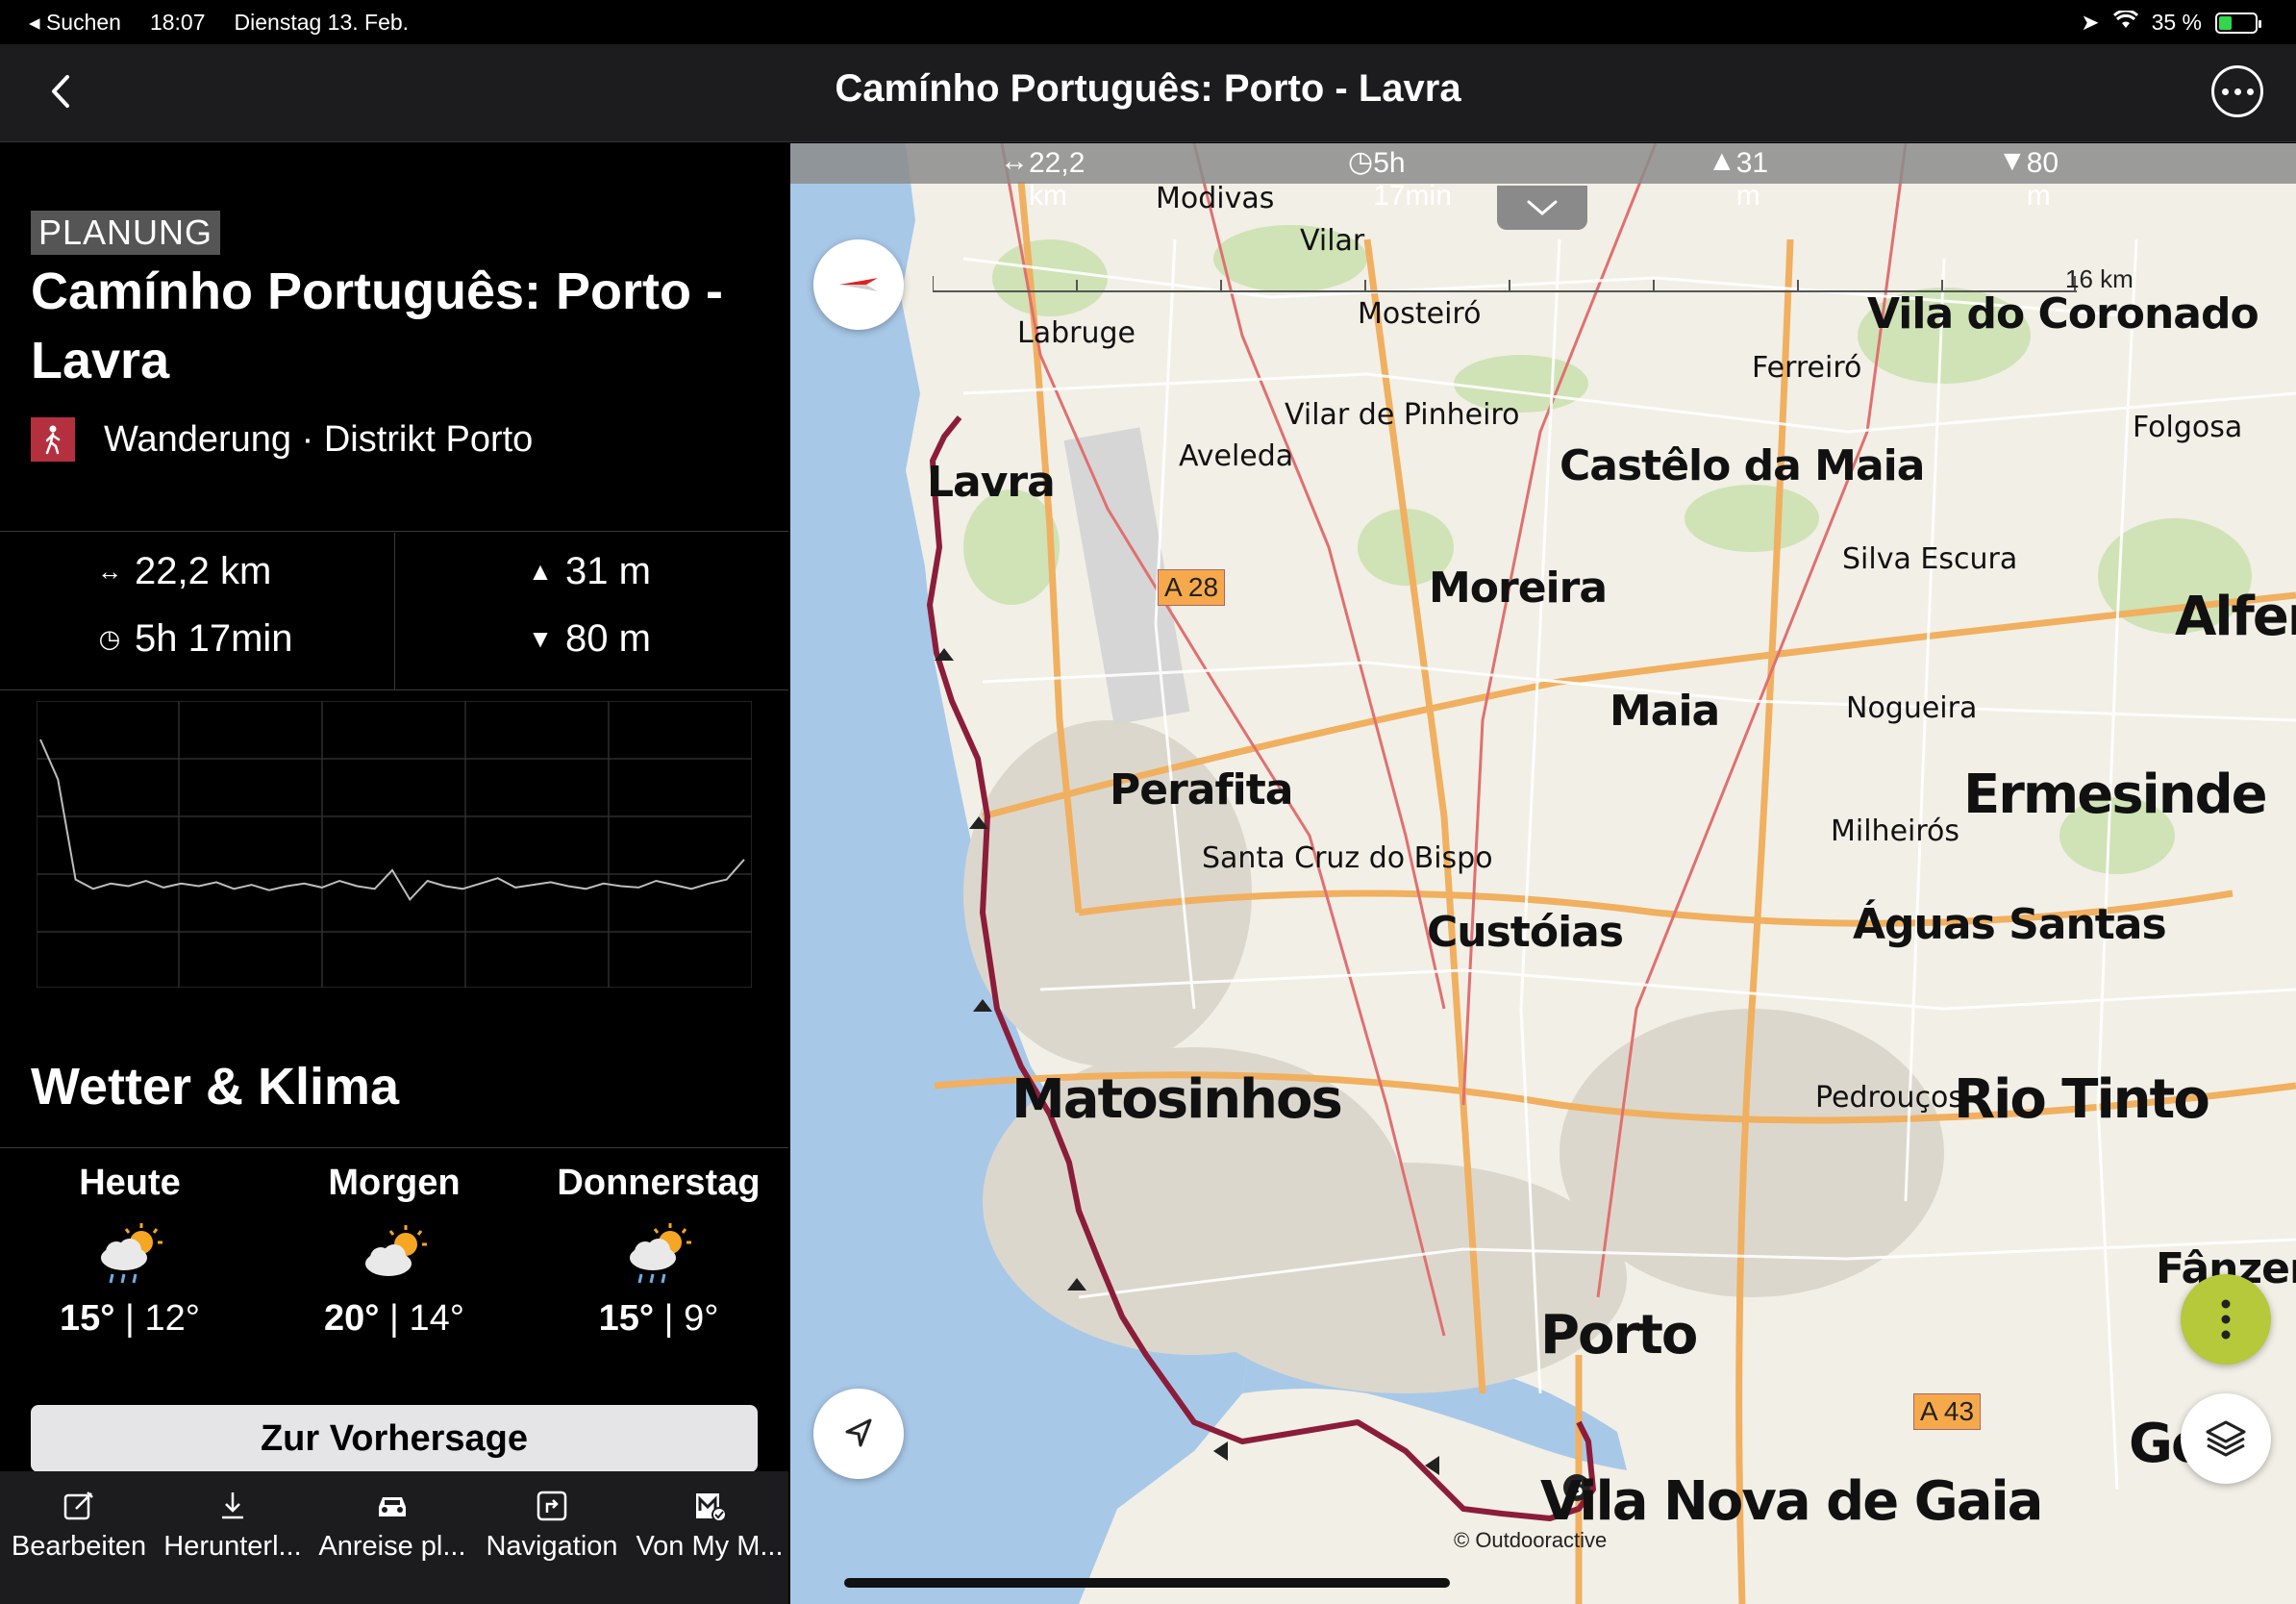 The image size is (2296, 1604). What do you see at coordinates (608, 638) in the screenshot?
I see `descent-value: 80 m` at bounding box center [608, 638].